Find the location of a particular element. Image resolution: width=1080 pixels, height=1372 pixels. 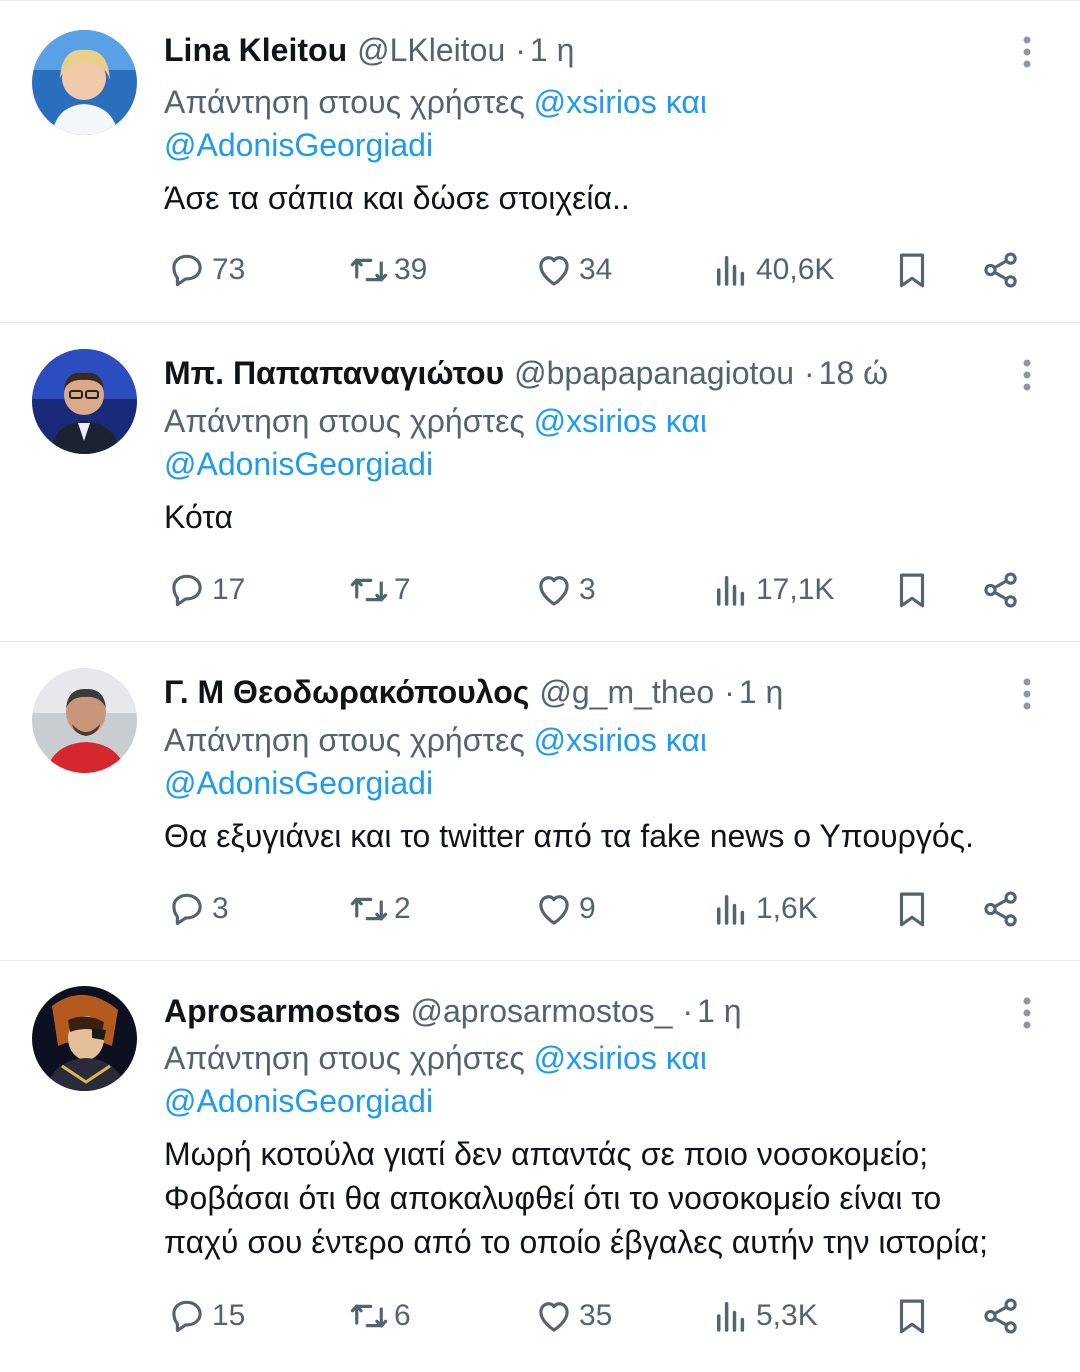

reply-button: 73 is located at coordinates (205, 270).